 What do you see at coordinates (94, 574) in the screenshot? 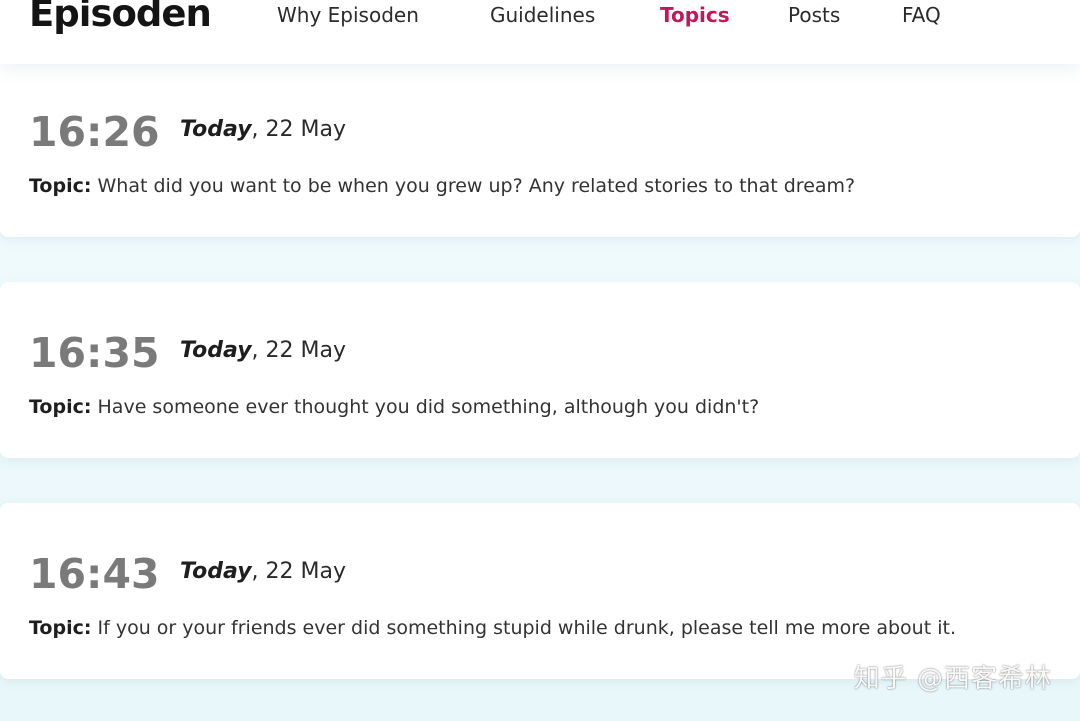
I see `topic-time: 16:43` at bounding box center [94, 574].